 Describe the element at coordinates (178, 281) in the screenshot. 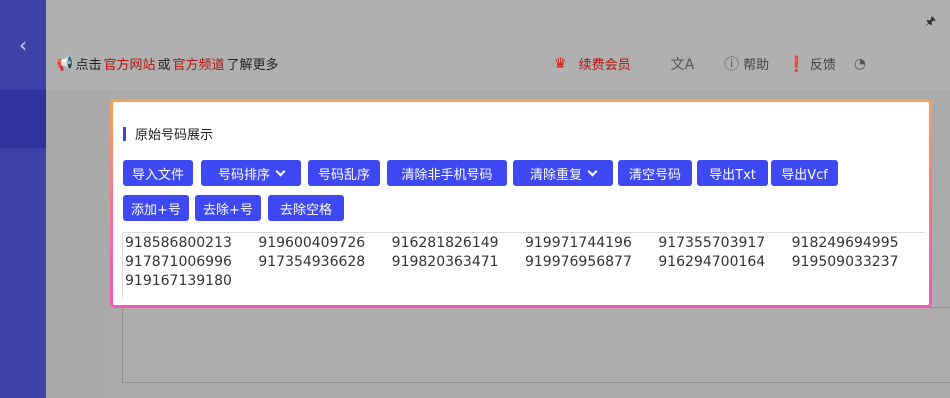

I see `phone-number: 919167139180` at that location.